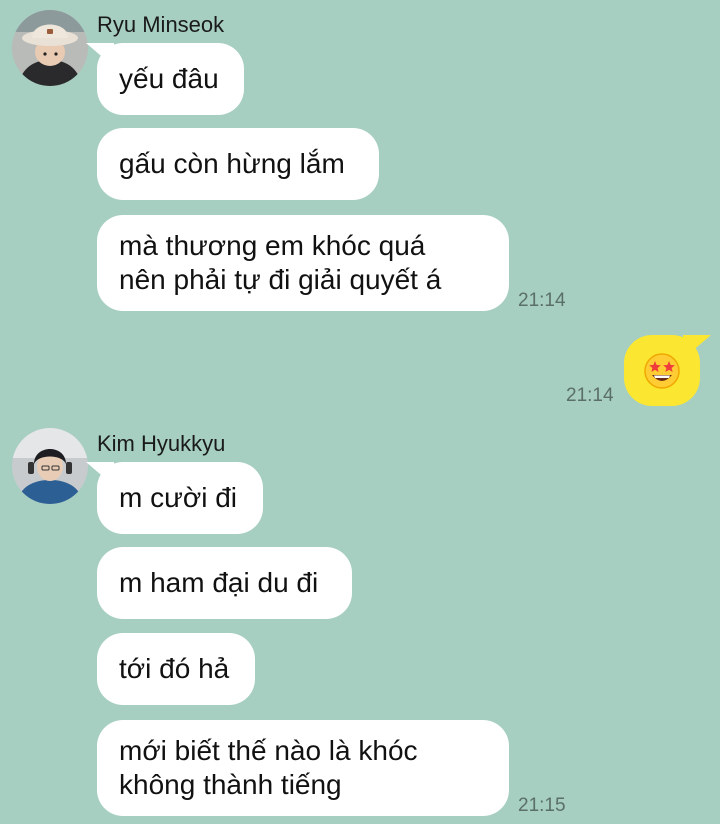  I want to click on message-bubble: tới đó hả, so click(176, 669).